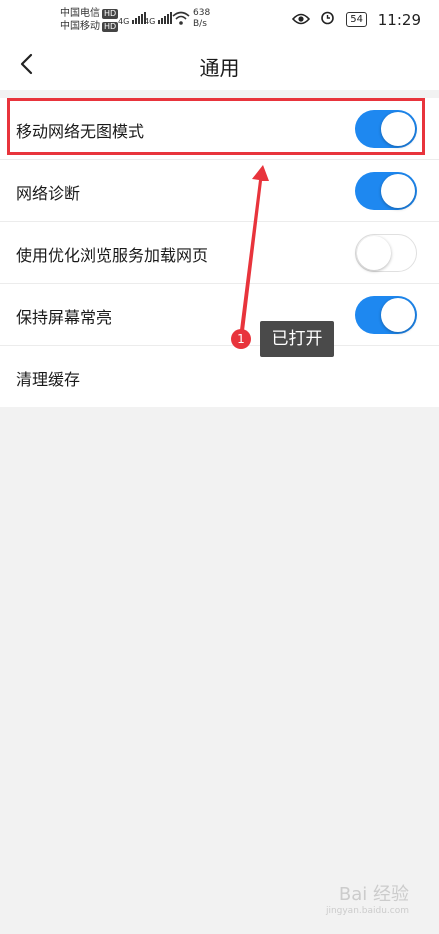 The width and height of the screenshot is (439, 934). I want to click on step-badge: 1, so click(241, 339).